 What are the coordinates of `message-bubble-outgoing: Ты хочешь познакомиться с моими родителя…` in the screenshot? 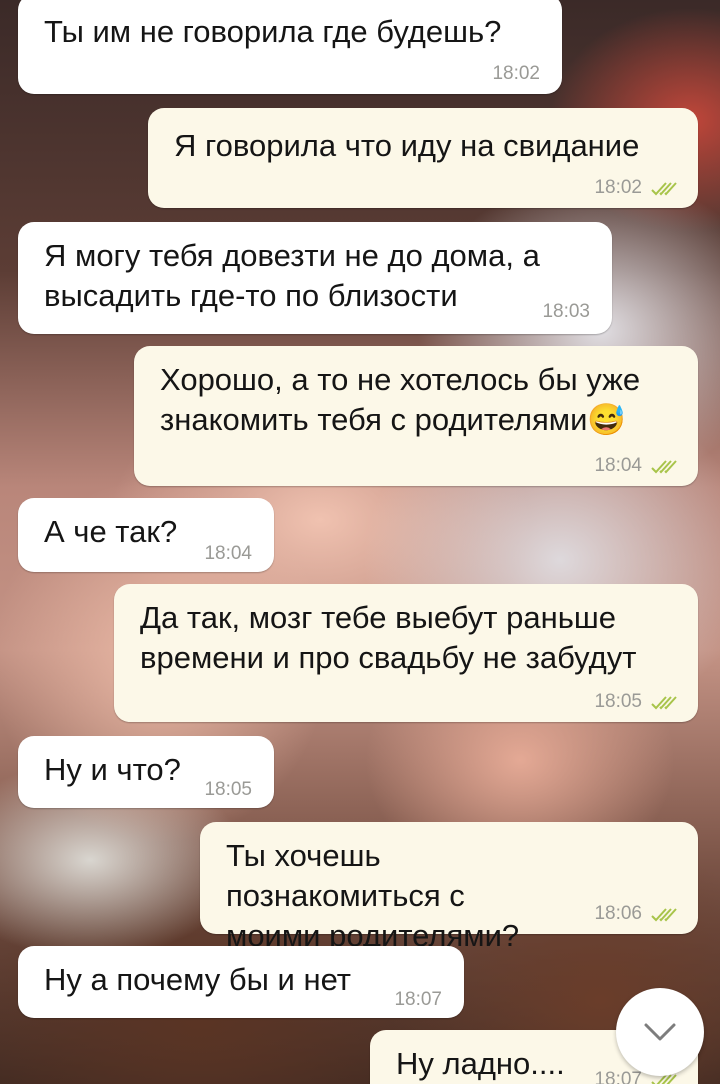 It's located at (449, 887).